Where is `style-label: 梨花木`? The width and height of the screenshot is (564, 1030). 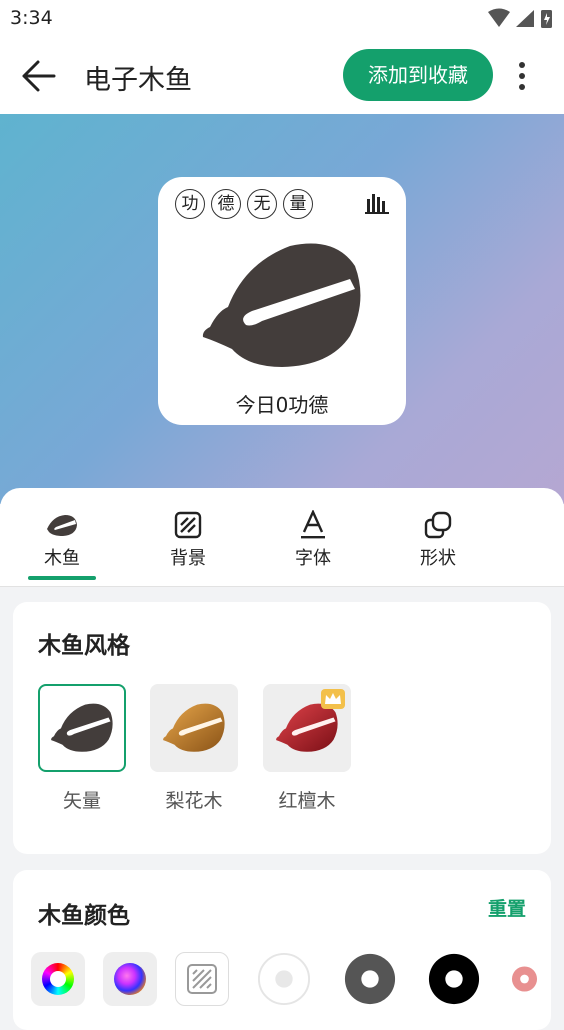 style-label: 梨花木 is located at coordinates (194, 801).